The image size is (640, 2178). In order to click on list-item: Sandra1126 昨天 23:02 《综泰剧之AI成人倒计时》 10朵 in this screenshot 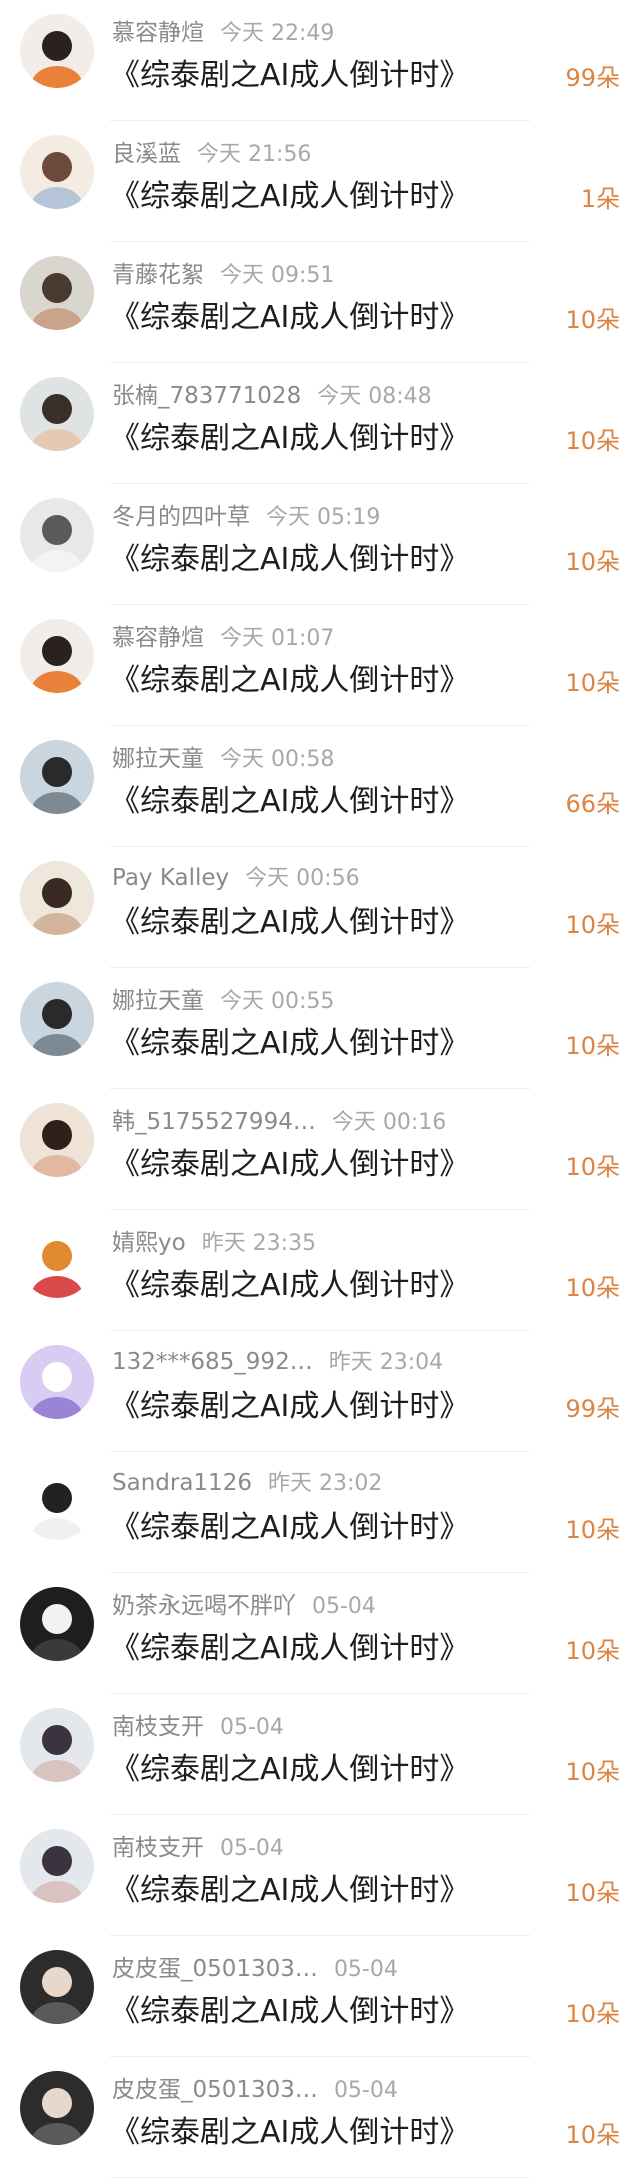, I will do `click(320, 1512)`.